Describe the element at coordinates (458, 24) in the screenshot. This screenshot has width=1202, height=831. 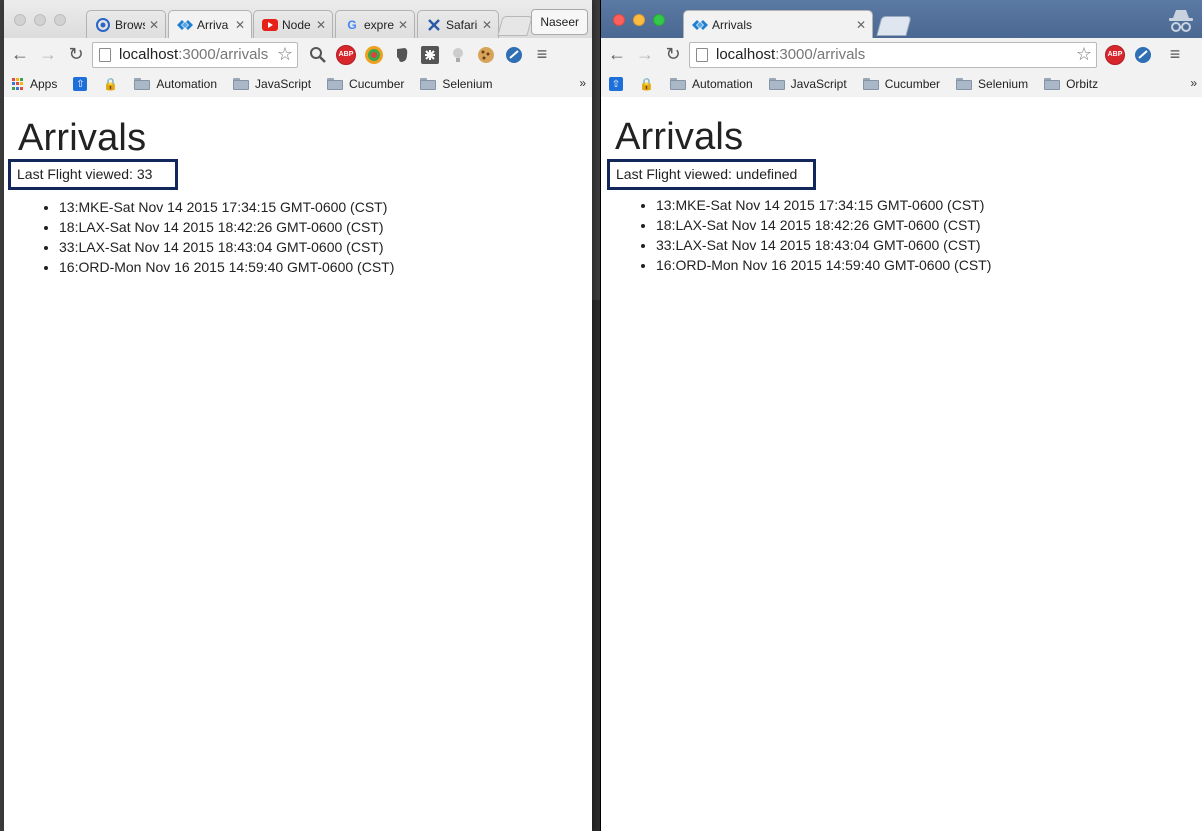
I see `tab-safari: Safari ✕` at that location.